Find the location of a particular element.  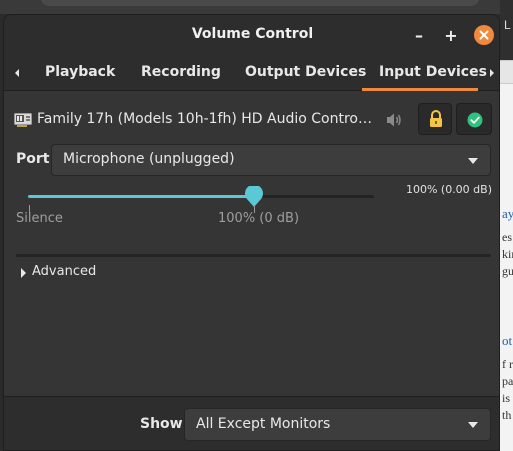

background-text: is is located at coordinates (506, 398).